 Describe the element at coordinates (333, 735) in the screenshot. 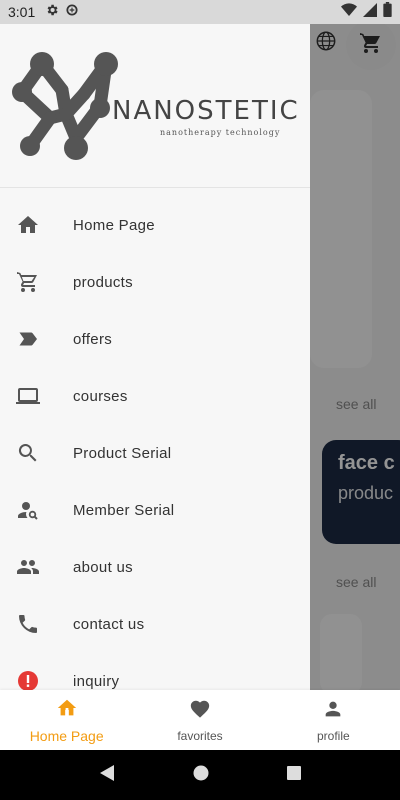

I see `nav-tab-label: profile` at that location.